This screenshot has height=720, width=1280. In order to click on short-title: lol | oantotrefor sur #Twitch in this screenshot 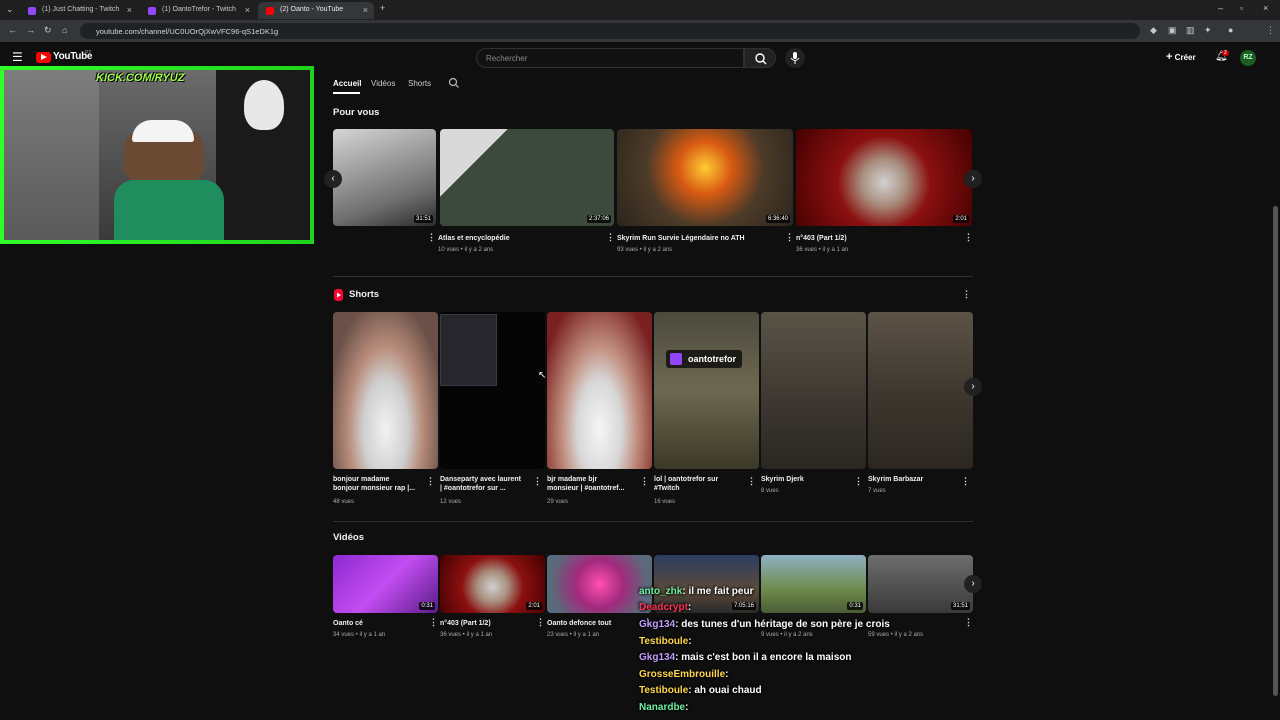, I will do `click(686, 484)`.